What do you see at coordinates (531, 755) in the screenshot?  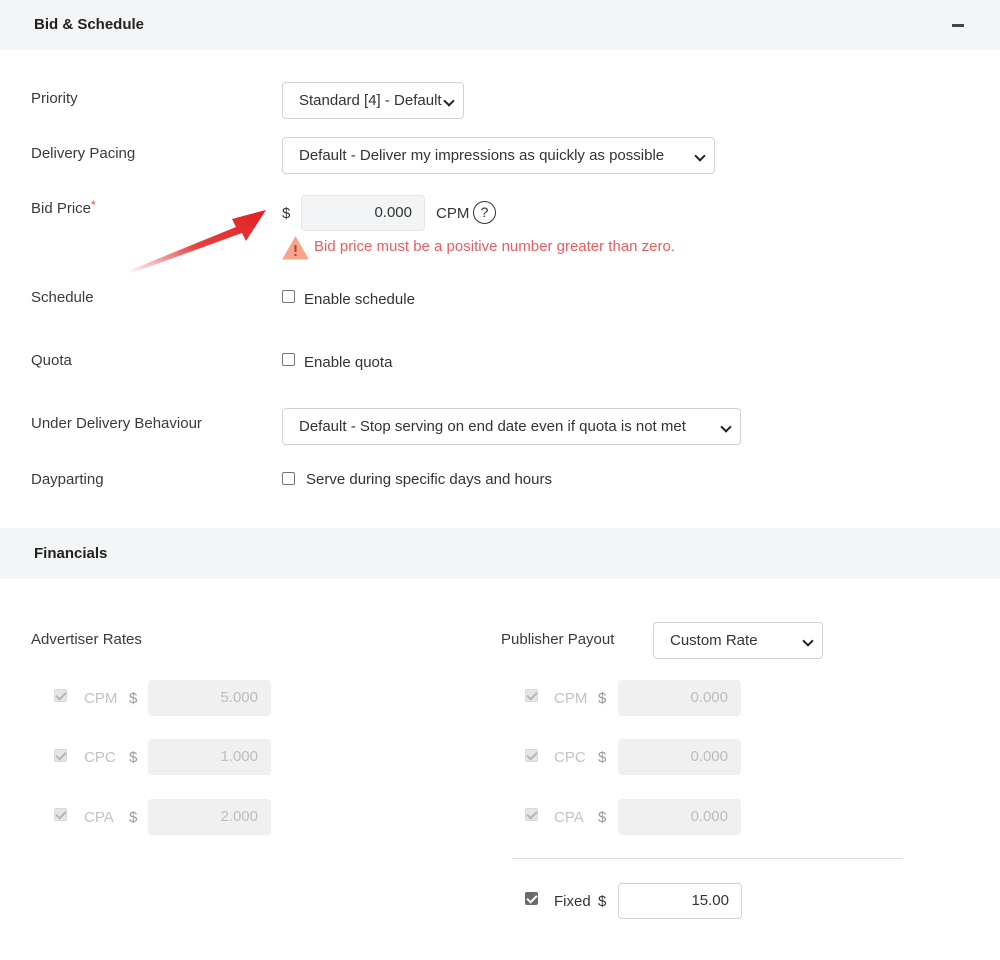 I see `publisher-cpc-checkbox` at bounding box center [531, 755].